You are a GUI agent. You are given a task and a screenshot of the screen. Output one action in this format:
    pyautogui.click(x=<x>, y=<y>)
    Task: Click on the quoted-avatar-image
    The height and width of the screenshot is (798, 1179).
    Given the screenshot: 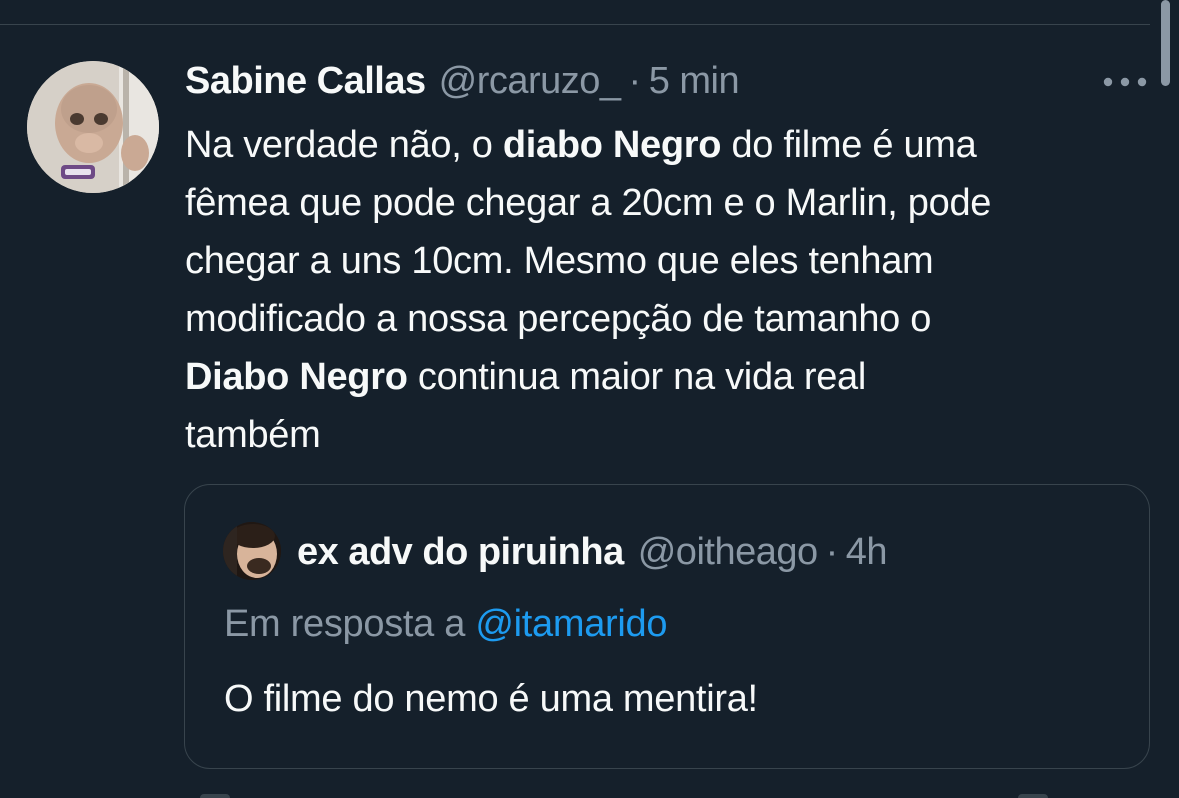 What is the action you would take?
    pyautogui.click(x=252, y=551)
    